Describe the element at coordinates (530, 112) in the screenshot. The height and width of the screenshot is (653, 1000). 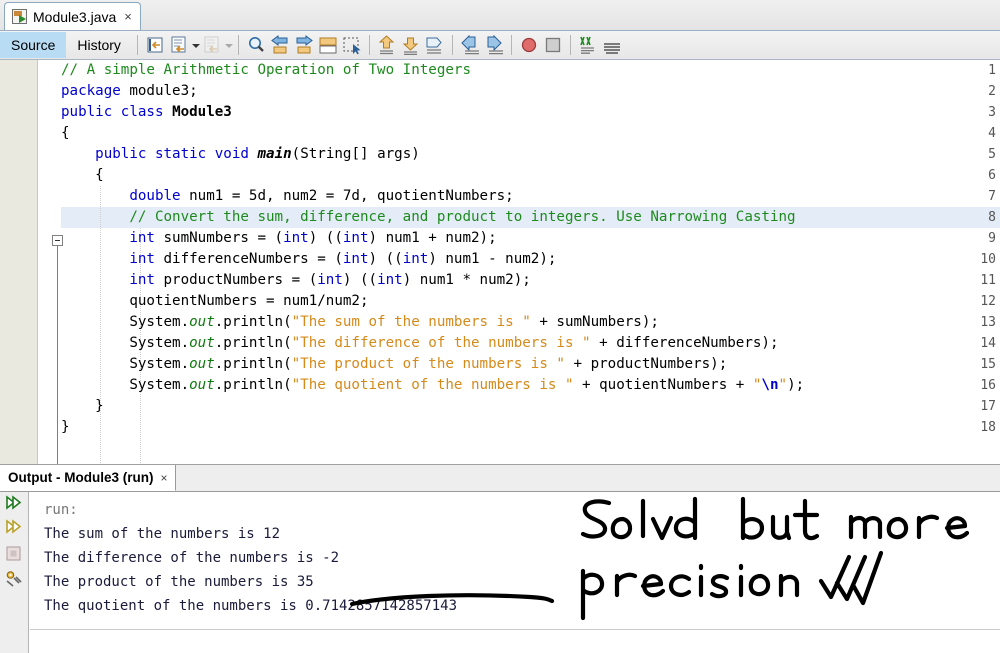
I see `code-line: public class Module3` at that location.